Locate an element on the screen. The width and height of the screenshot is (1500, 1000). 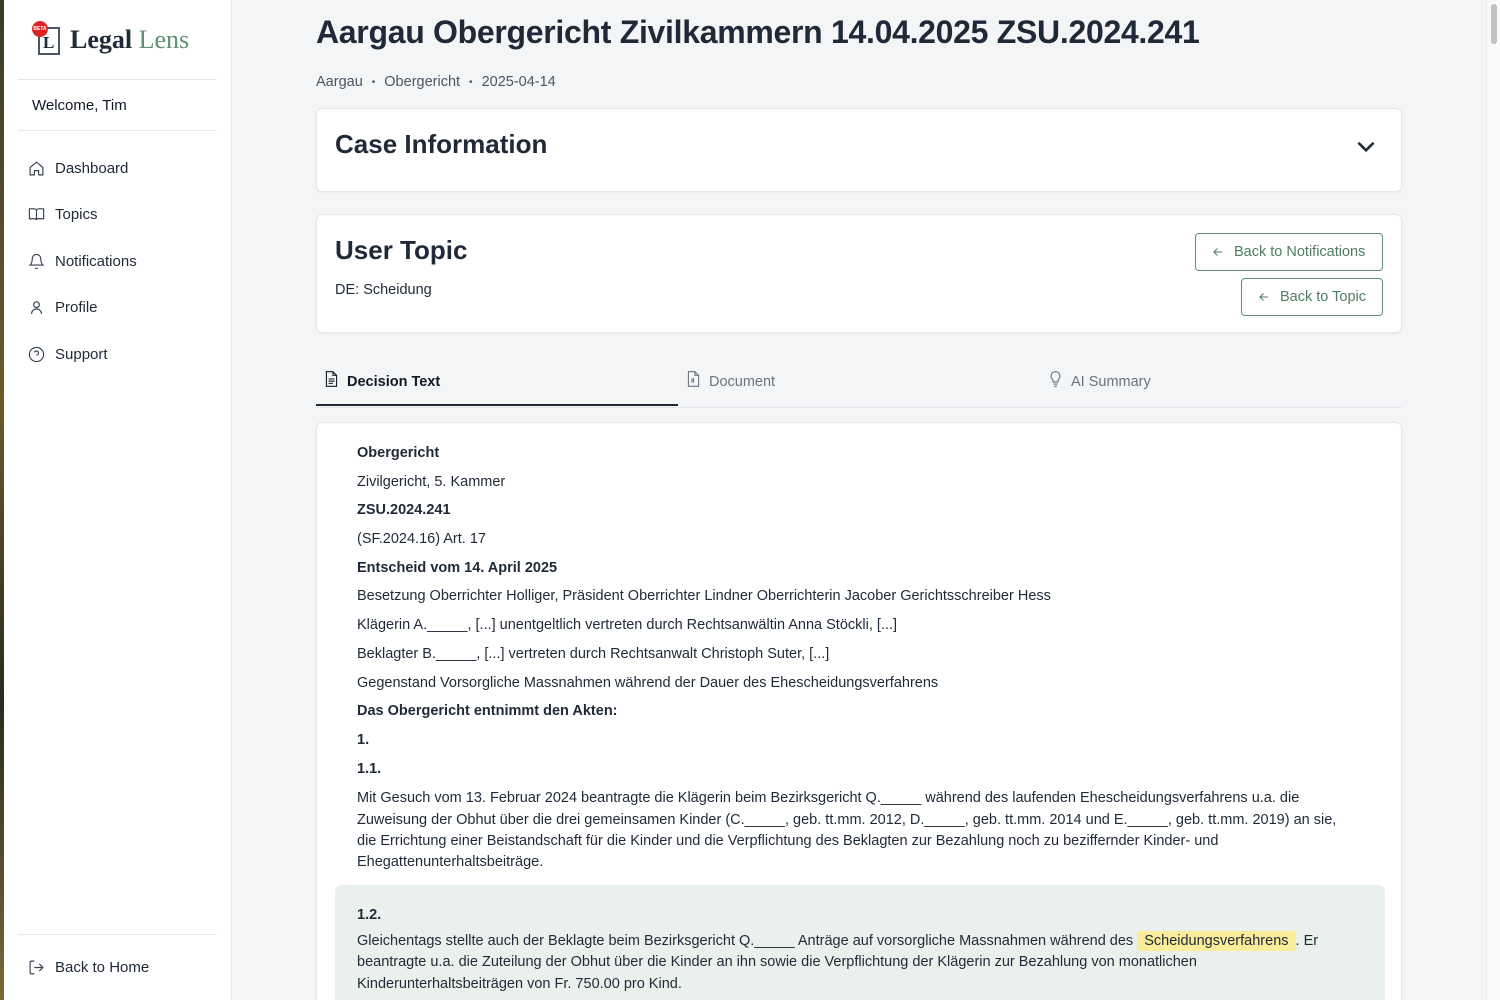
back-to-home-label: Back to Home is located at coordinates (102, 967).